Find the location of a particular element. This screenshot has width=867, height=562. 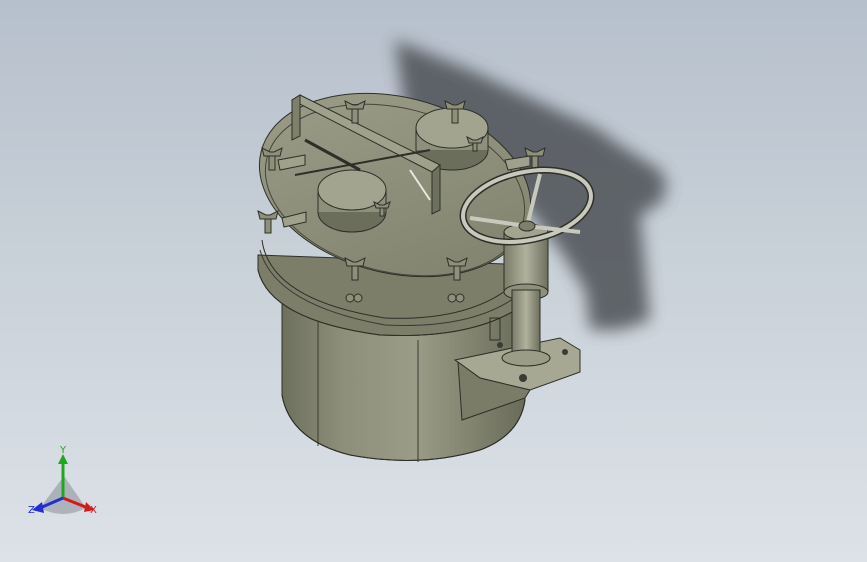

manhole-left is located at coordinates (352, 201).